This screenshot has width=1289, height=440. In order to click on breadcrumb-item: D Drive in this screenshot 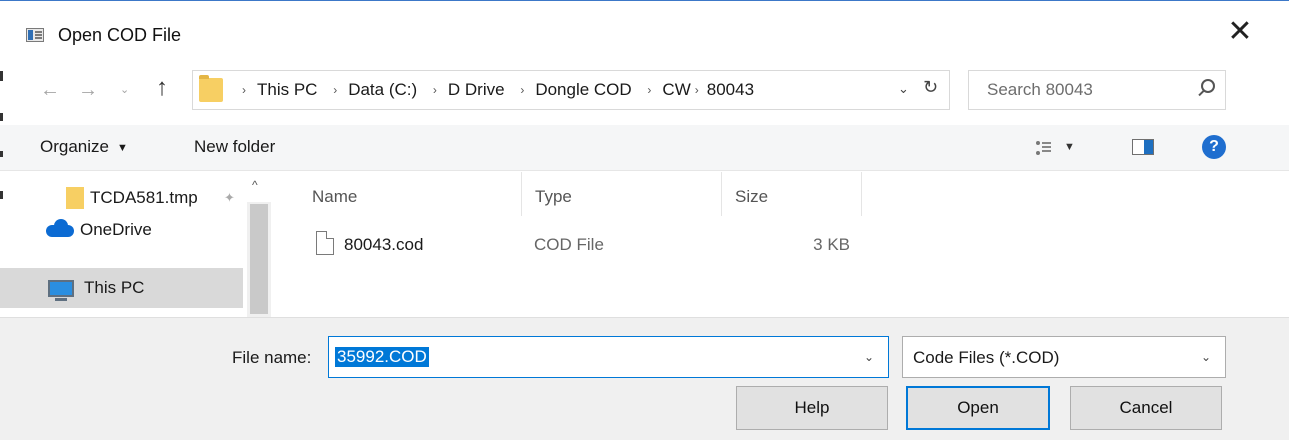, I will do `click(476, 89)`.